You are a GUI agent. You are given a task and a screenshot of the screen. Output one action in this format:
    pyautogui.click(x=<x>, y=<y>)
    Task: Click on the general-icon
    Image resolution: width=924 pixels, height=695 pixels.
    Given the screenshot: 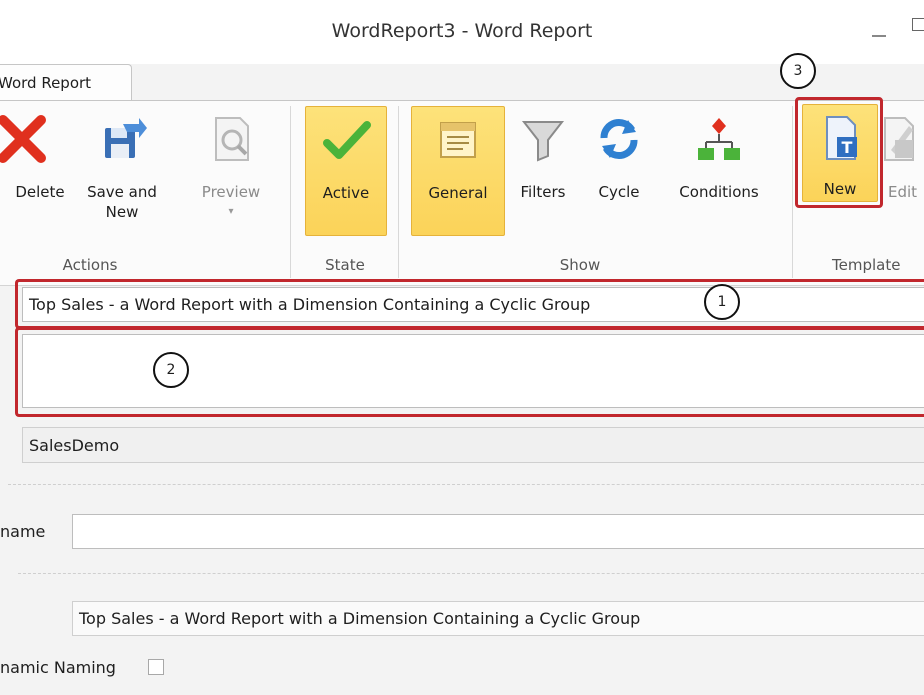 What is the action you would take?
    pyautogui.click(x=458, y=140)
    